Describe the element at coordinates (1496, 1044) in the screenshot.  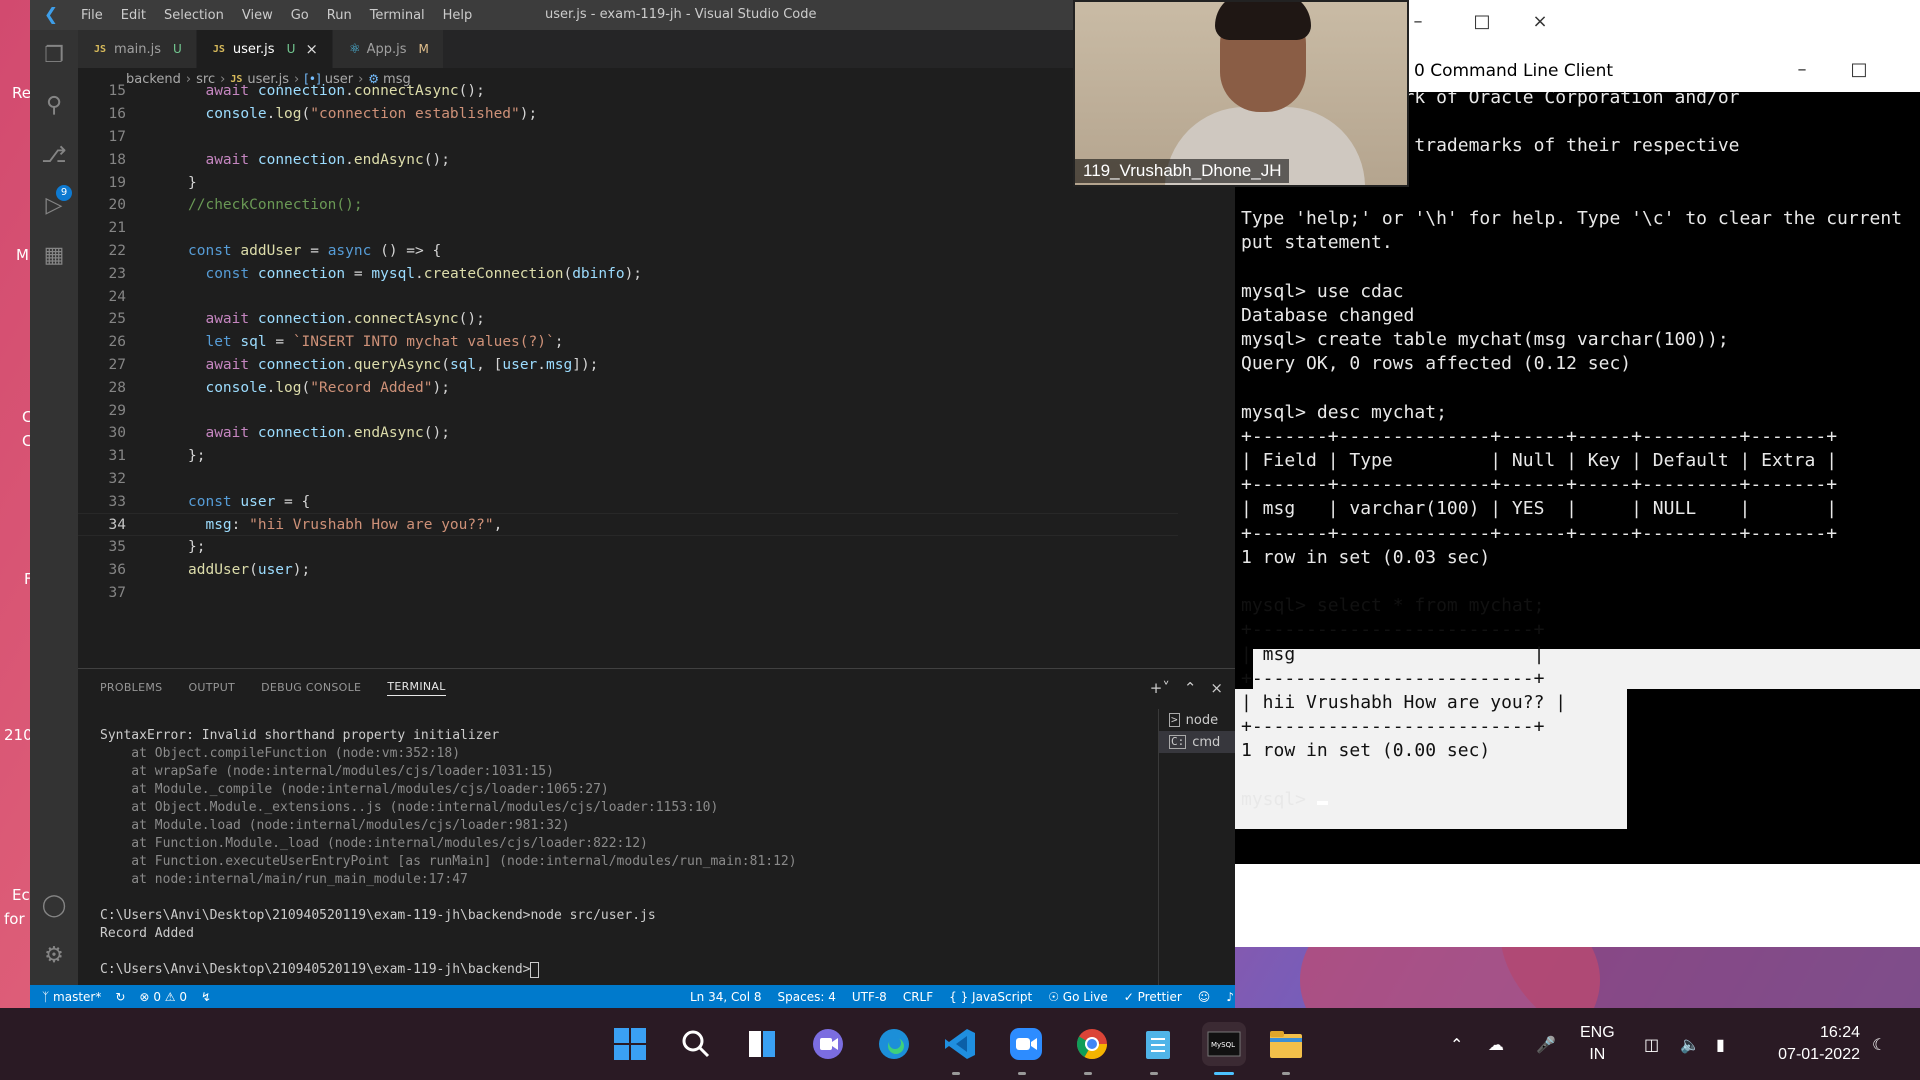
I see `onedrive-cloud-icon: ☁` at that location.